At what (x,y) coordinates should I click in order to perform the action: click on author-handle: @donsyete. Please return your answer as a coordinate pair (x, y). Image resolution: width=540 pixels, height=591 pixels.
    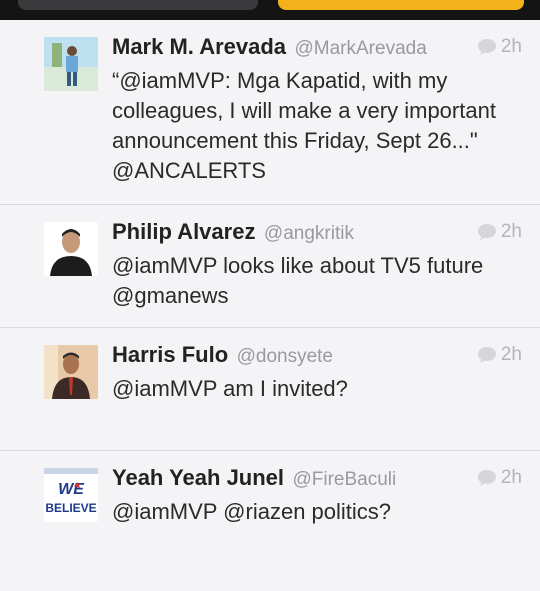
    Looking at the image, I should click on (285, 356).